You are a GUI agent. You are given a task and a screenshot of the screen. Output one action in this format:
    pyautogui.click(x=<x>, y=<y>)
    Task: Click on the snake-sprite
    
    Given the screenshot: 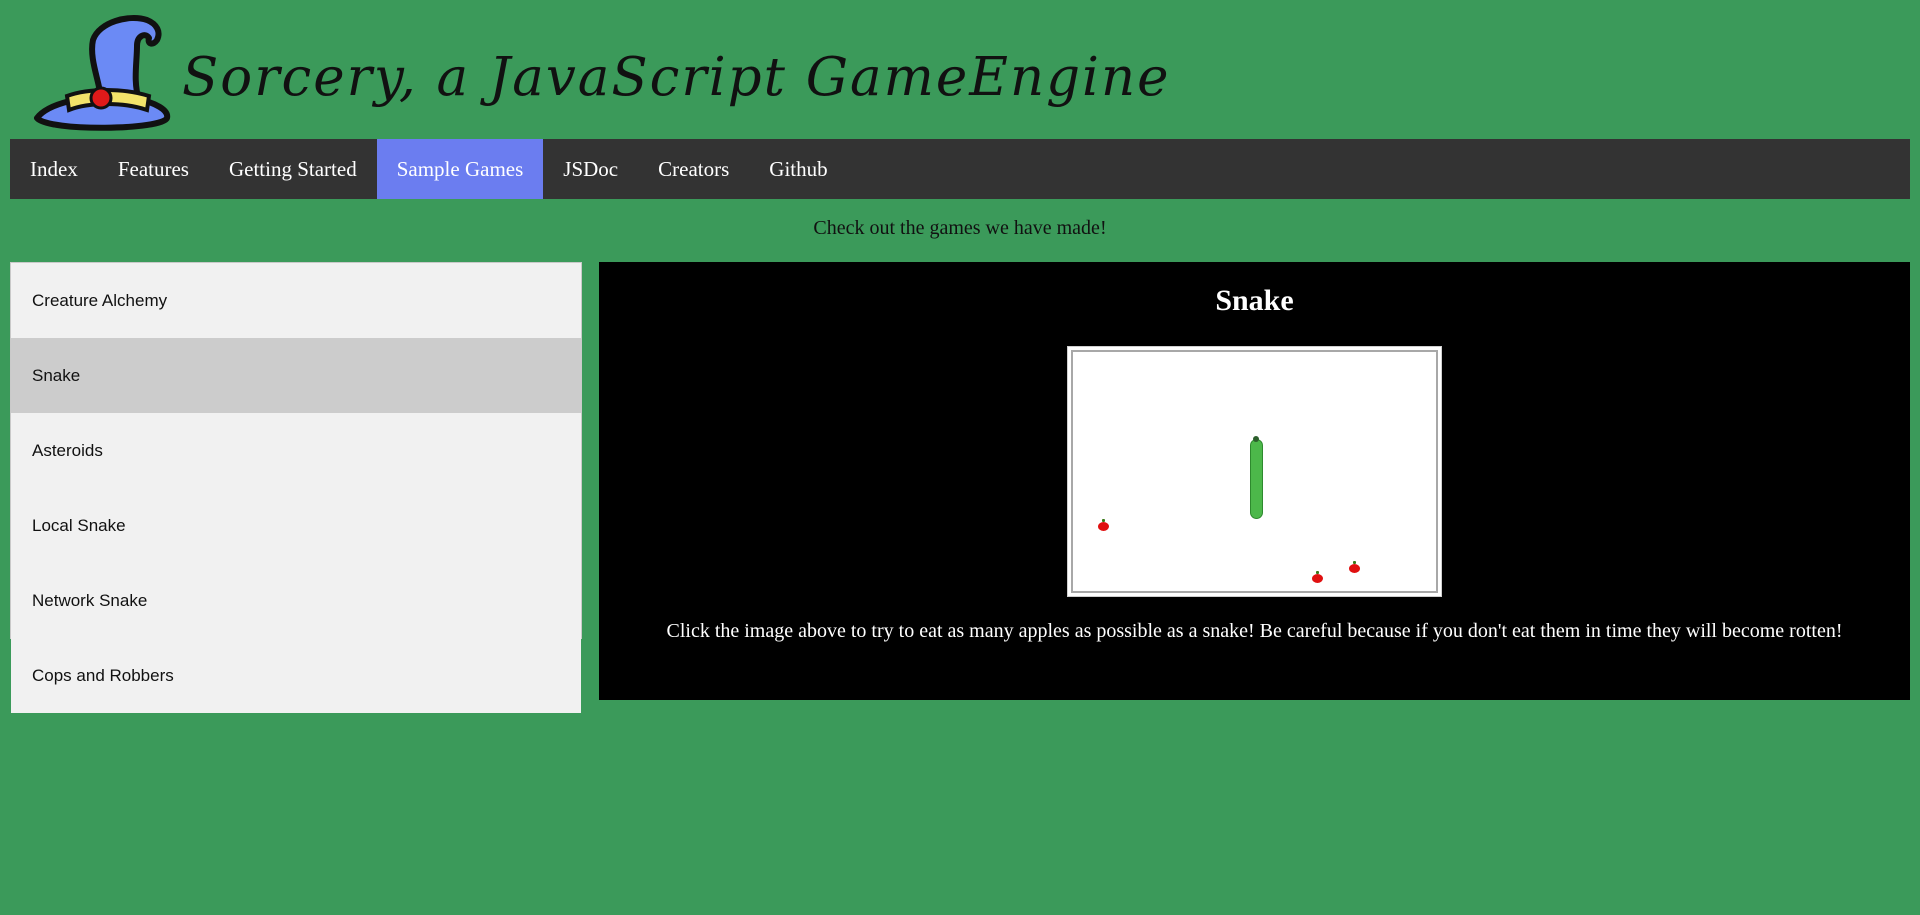 What is the action you would take?
    pyautogui.click(x=1256, y=479)
    